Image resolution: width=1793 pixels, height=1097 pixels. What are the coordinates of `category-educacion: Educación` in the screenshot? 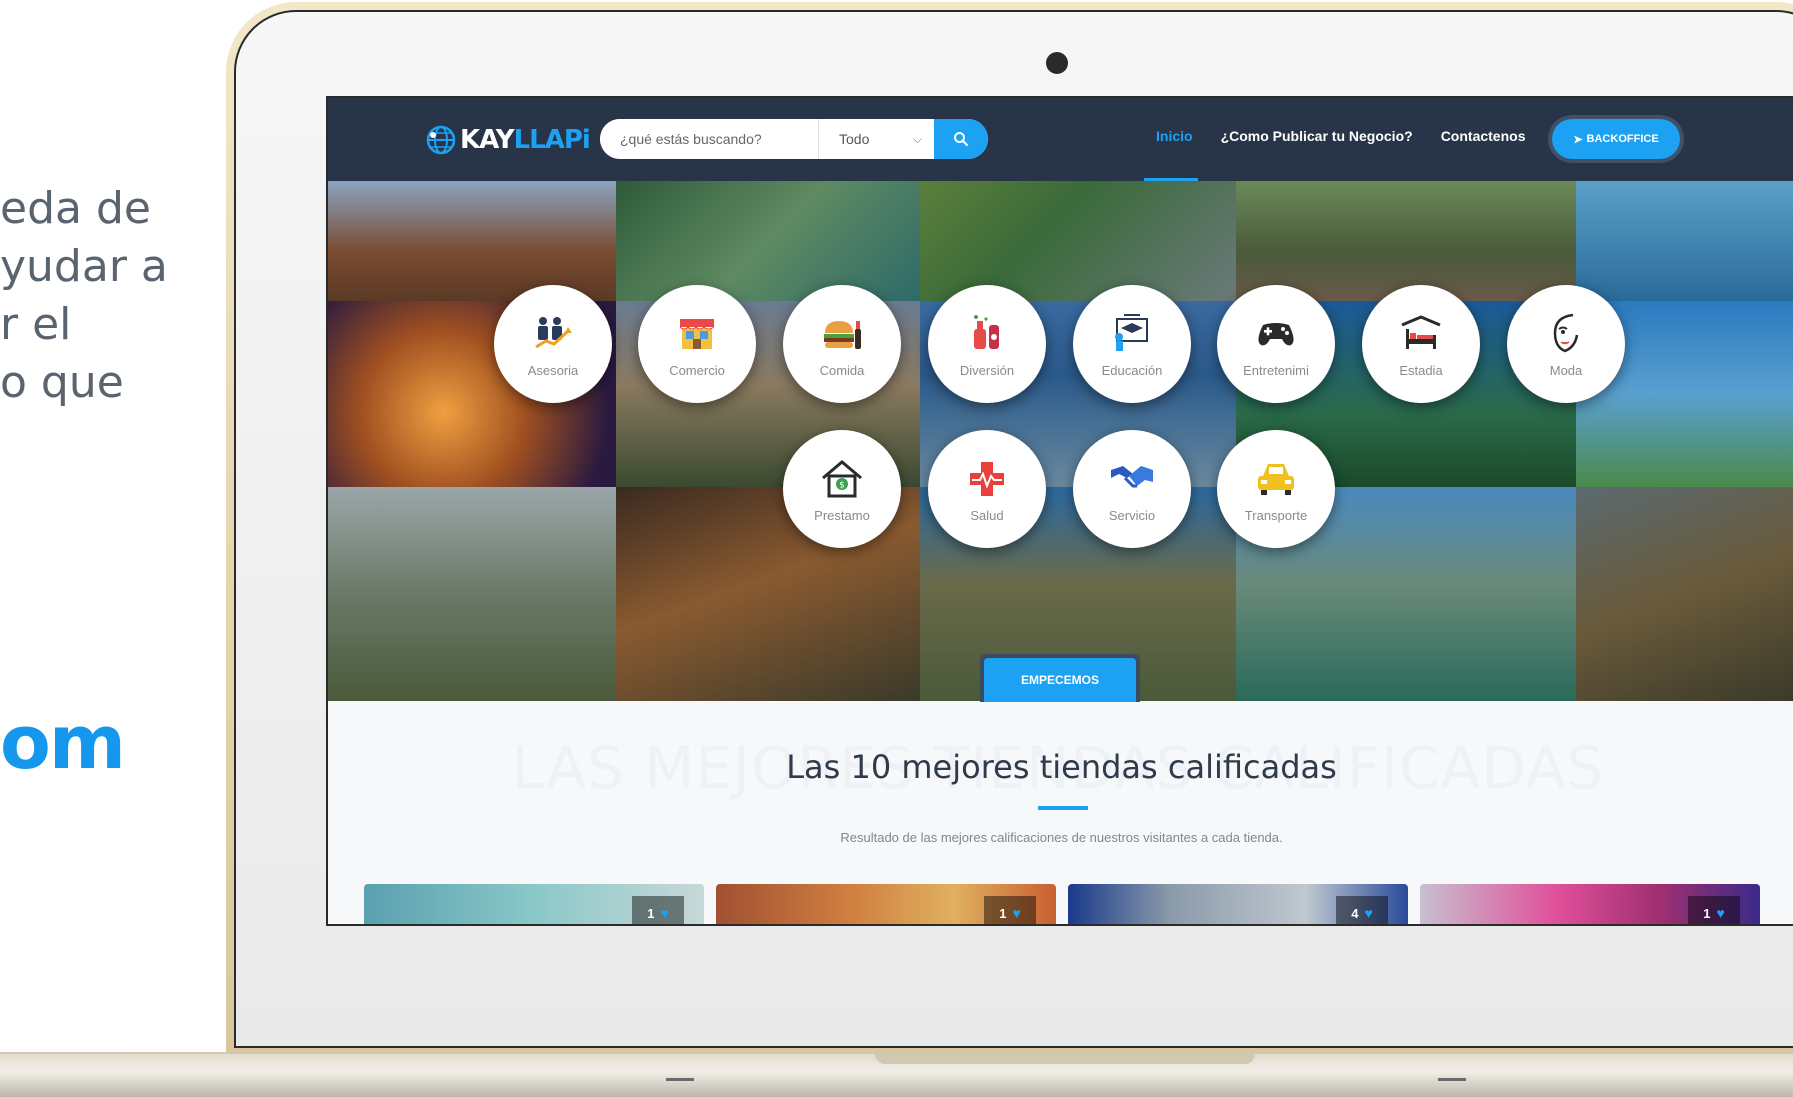 It's located at (1132, 344).